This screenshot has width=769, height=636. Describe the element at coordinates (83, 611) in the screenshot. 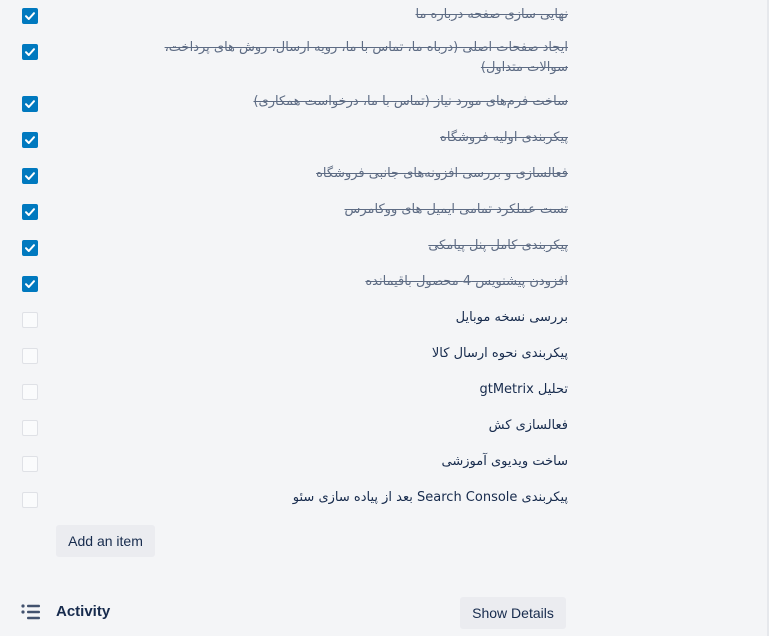

I see `activity-title: Activity` at that location.